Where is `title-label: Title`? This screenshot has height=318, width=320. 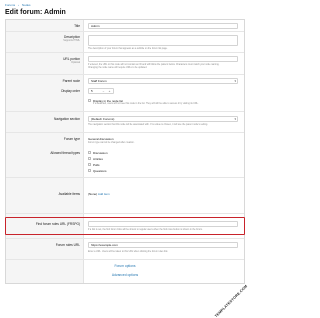
title-label: Title is located at coordinates (77, 26).